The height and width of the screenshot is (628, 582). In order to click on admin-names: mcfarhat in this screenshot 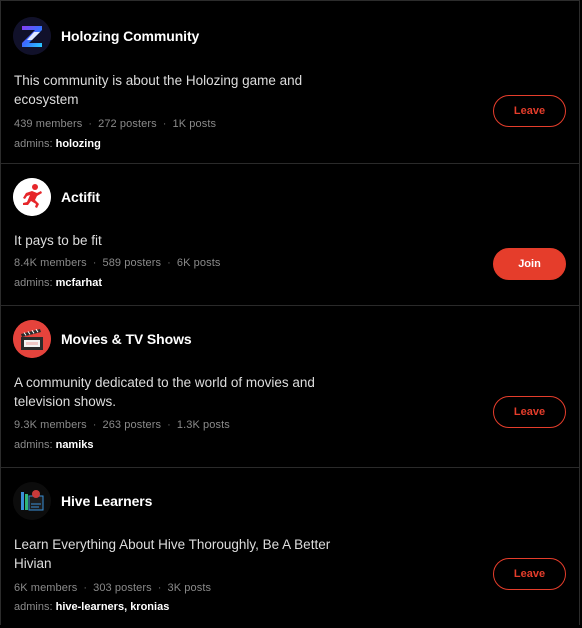, I will do `click(79, 283)`.